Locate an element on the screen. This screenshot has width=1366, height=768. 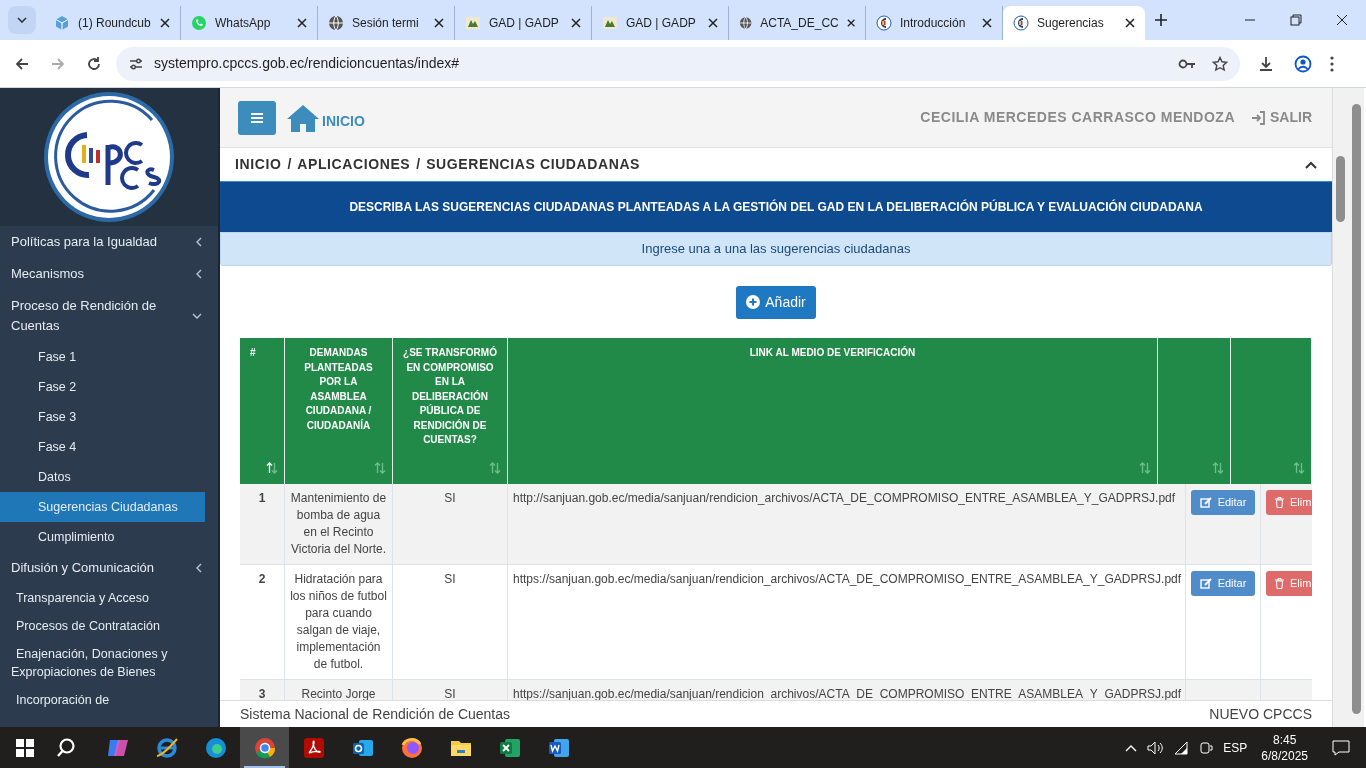
breadcrumb-link: INICIO is located at coordinates (258, 164).